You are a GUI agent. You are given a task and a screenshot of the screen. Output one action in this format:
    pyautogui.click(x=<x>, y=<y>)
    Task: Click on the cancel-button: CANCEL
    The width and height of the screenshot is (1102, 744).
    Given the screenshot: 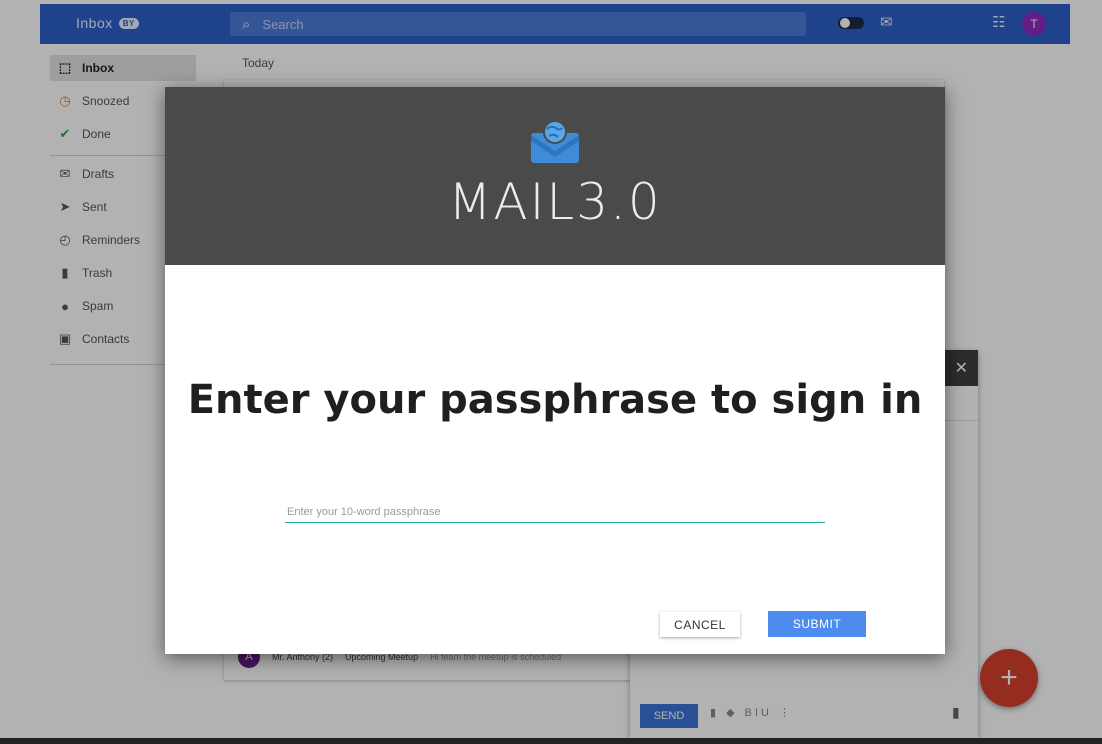 What is the action you would take?
    pyautogui.click(x=700, y=624)
    